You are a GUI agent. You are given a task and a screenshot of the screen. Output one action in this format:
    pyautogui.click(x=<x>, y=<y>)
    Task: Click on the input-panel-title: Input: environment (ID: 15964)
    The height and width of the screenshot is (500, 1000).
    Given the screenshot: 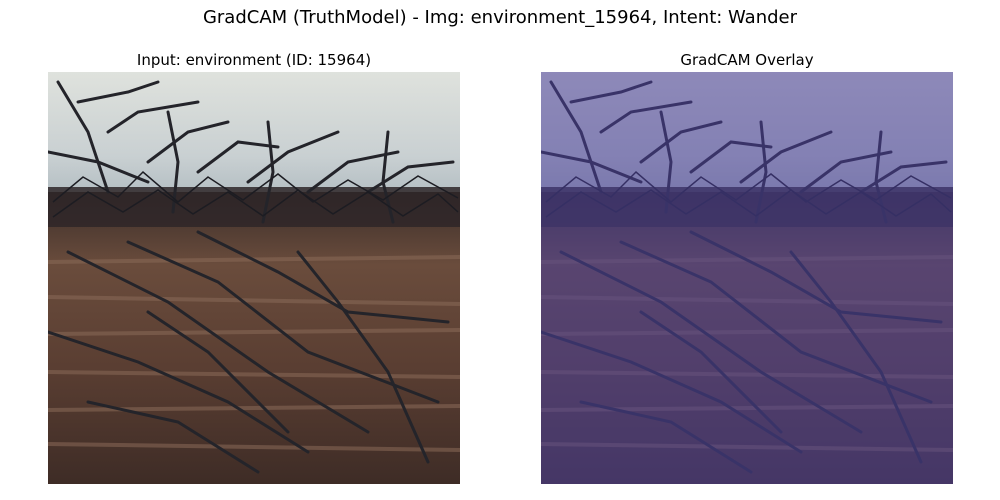 What is the action you would take?
    pyautogui.click(x=254, y=60)
    